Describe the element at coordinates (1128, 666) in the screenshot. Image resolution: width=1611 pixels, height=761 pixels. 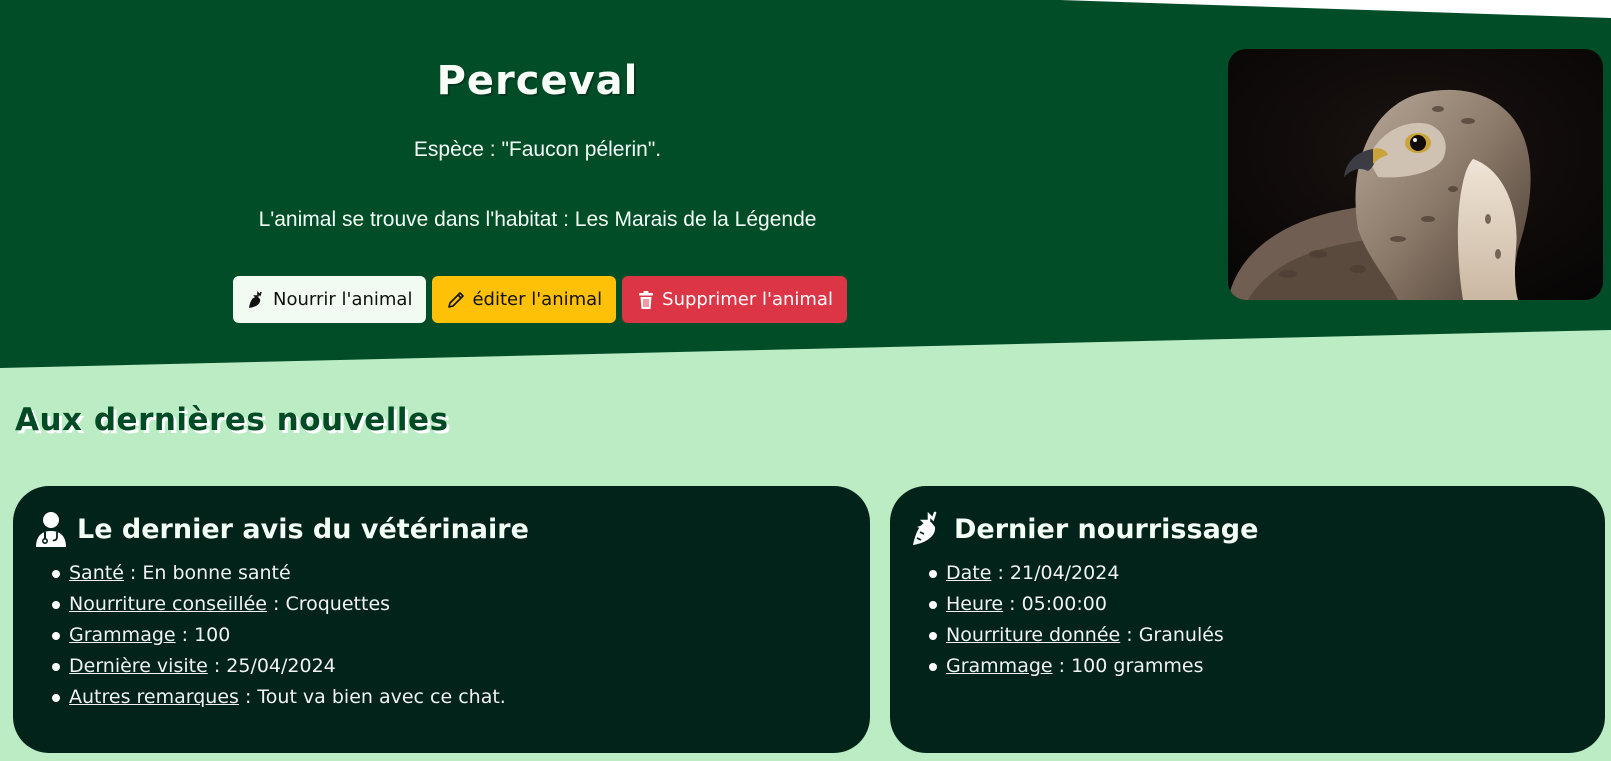
I see `quantity-value: : 100 grammes` at that location.